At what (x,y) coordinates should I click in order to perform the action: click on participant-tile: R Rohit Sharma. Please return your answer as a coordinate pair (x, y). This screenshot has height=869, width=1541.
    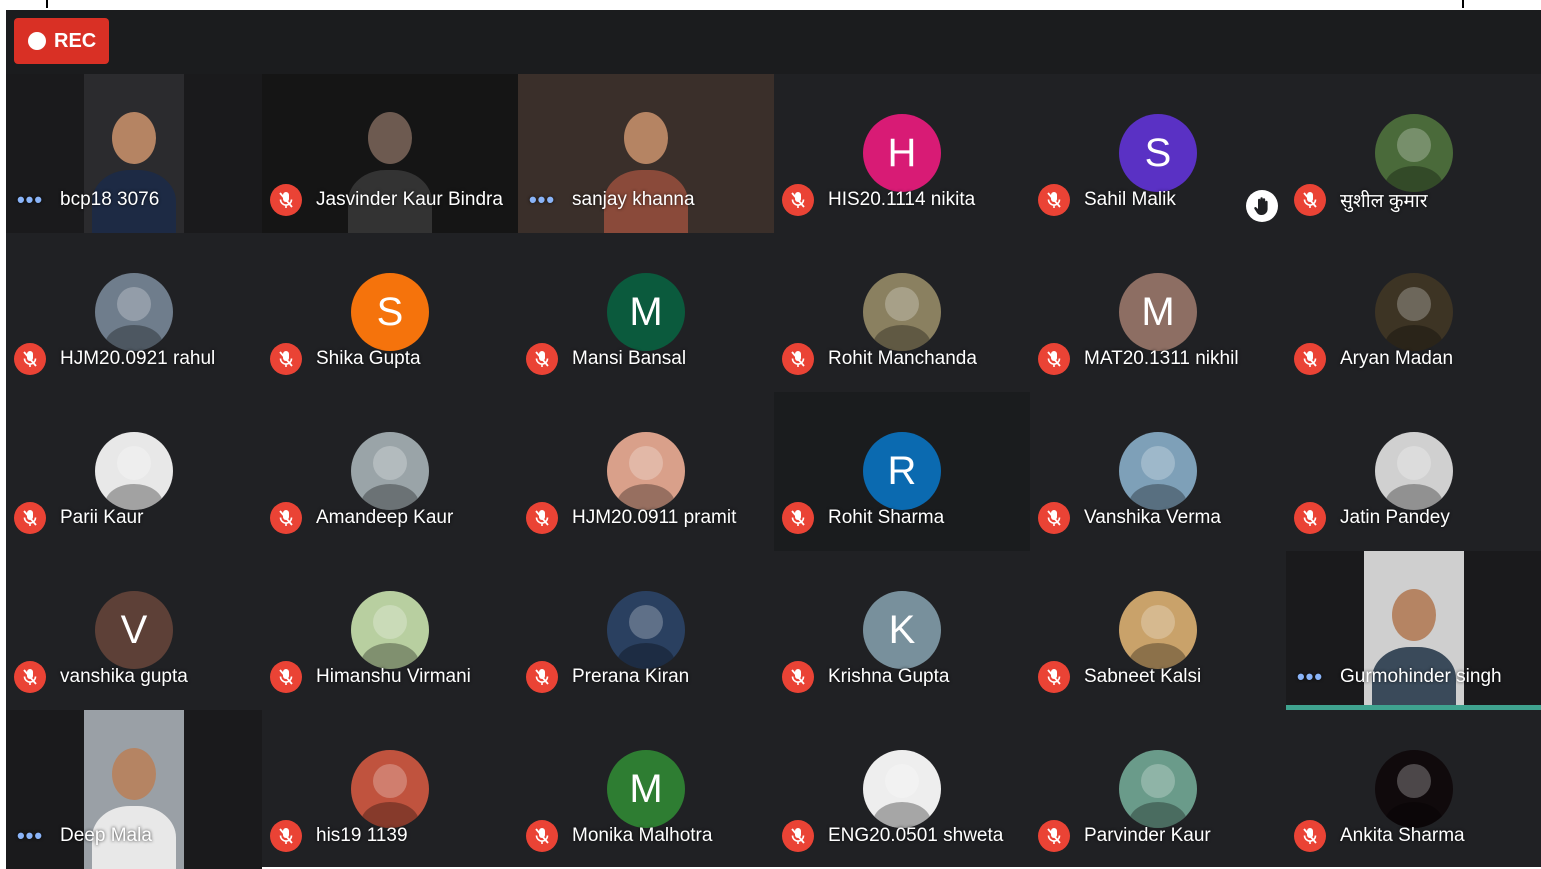
    Looking at the image, I should click on (902, 471).